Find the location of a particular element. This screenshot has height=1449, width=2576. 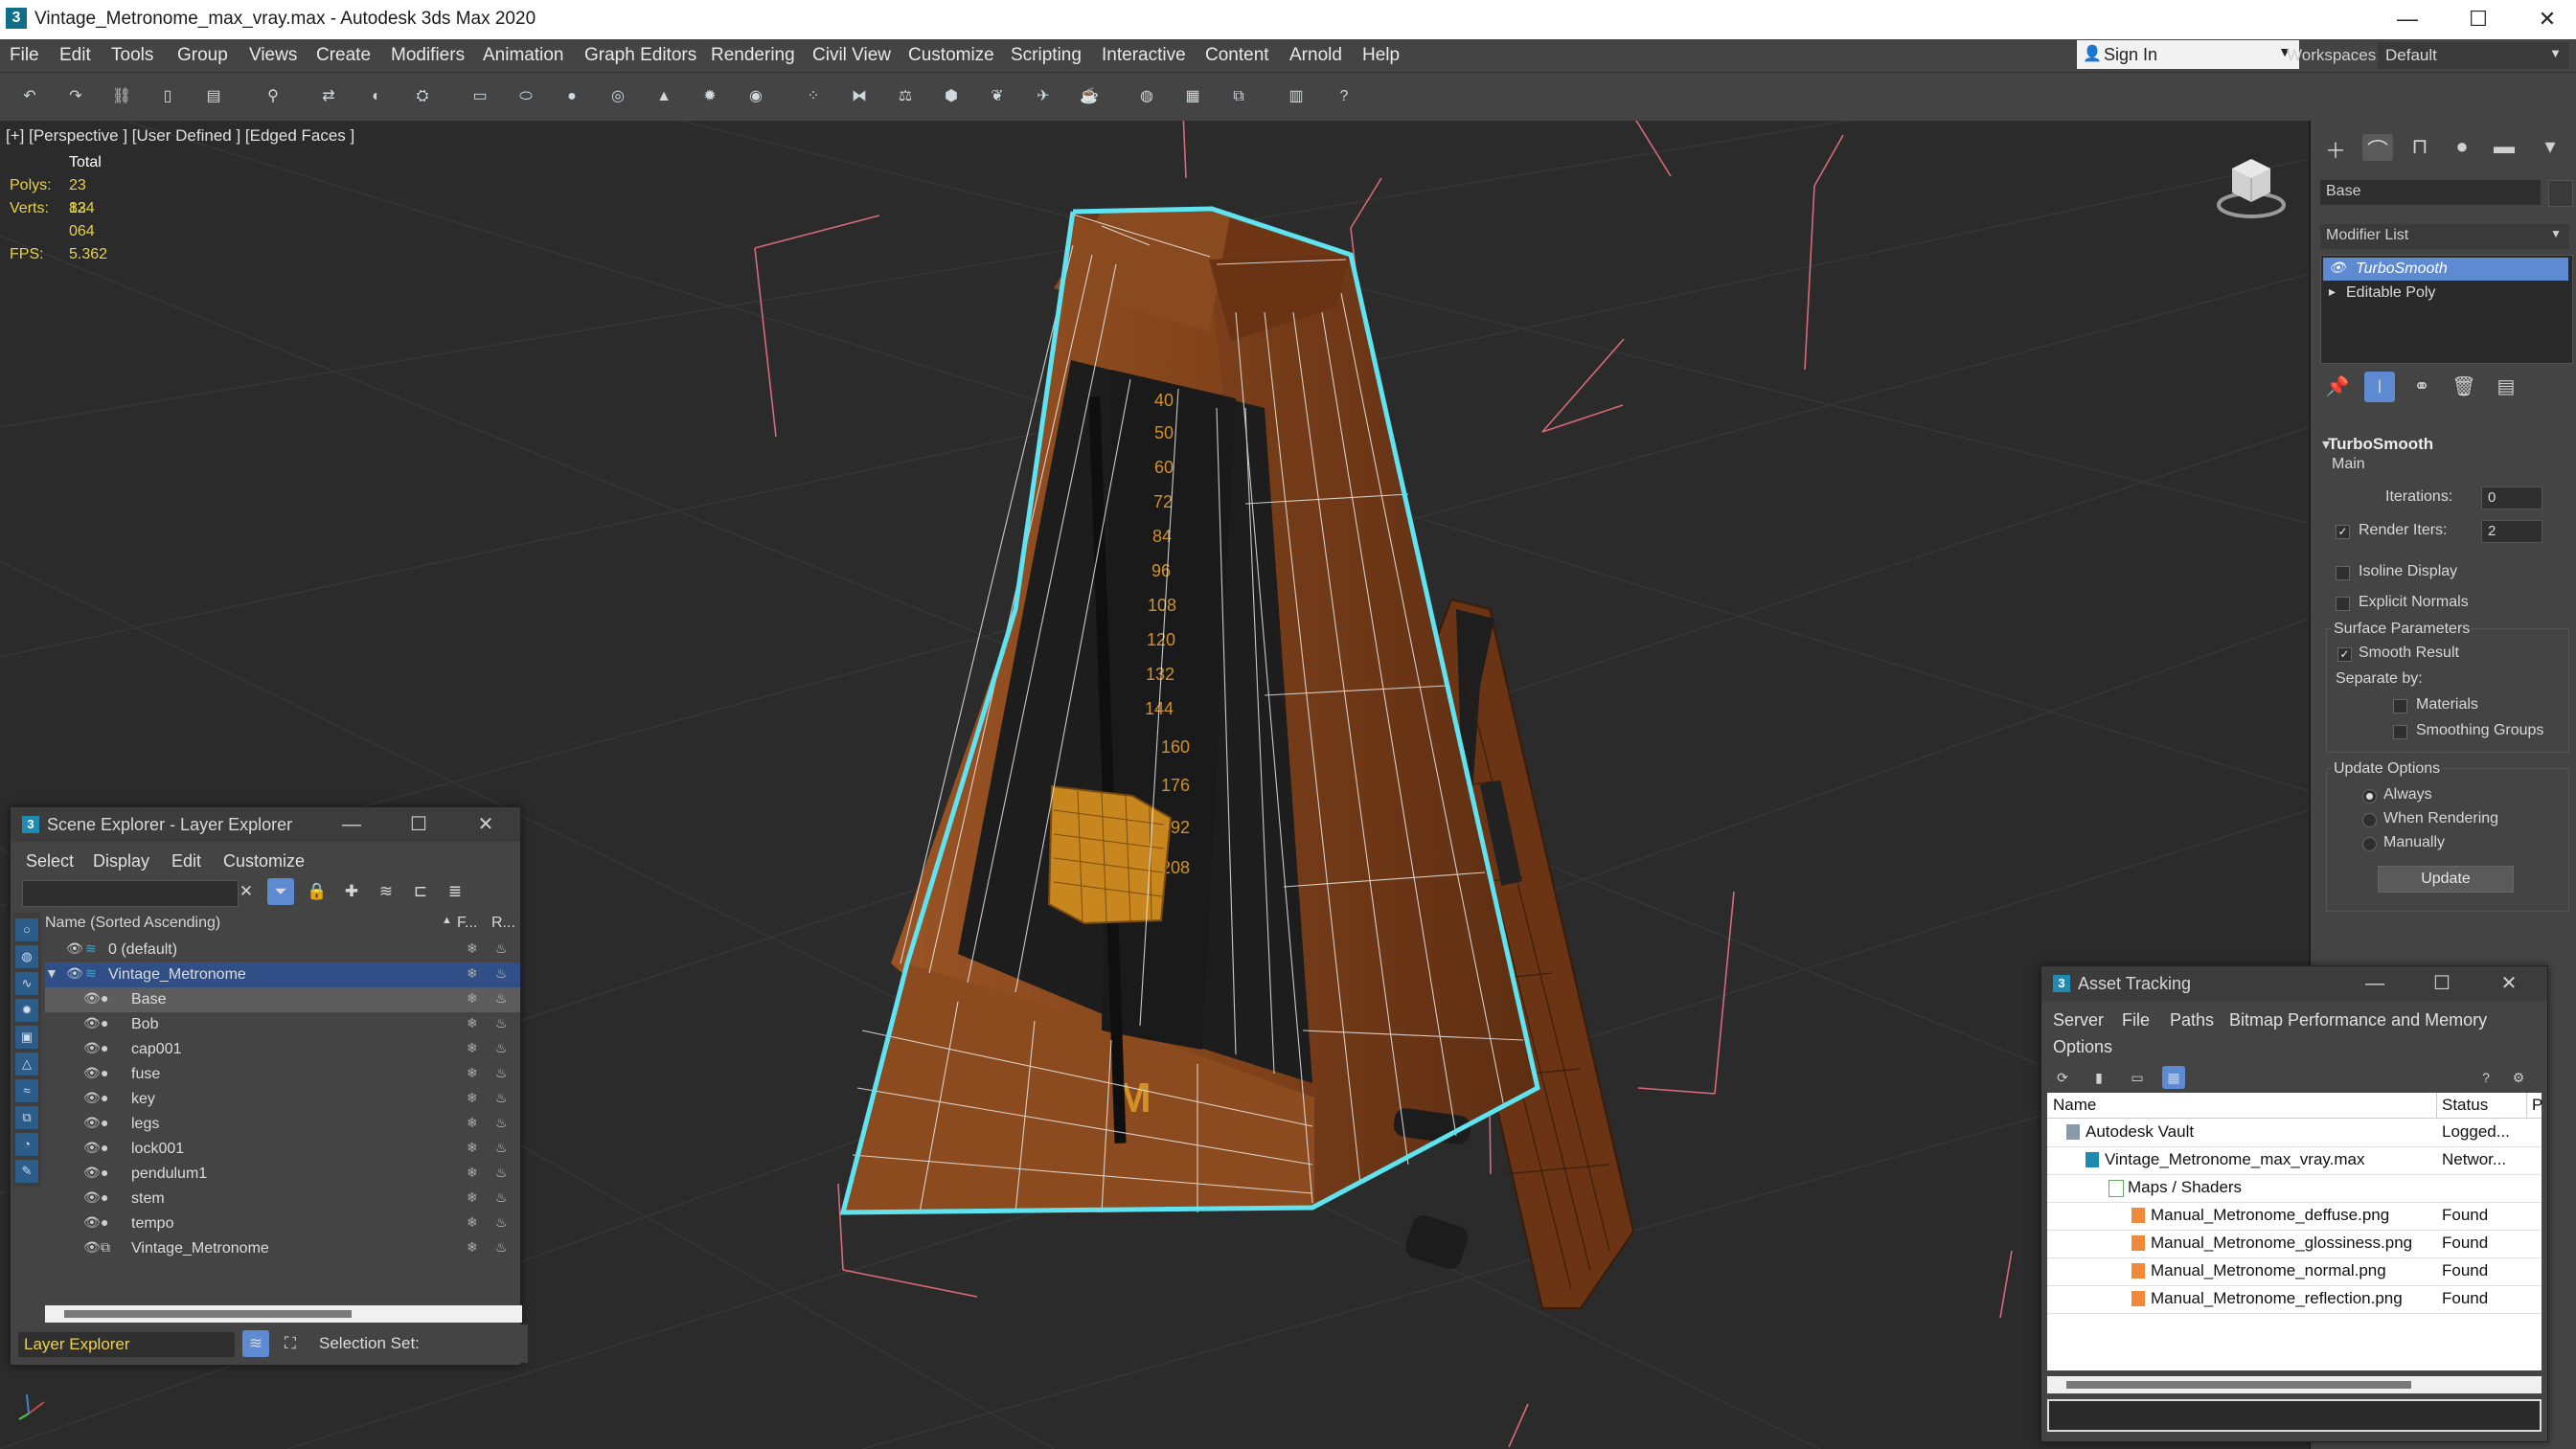

box-icon: ▭ is located at coordinates (479, 96).